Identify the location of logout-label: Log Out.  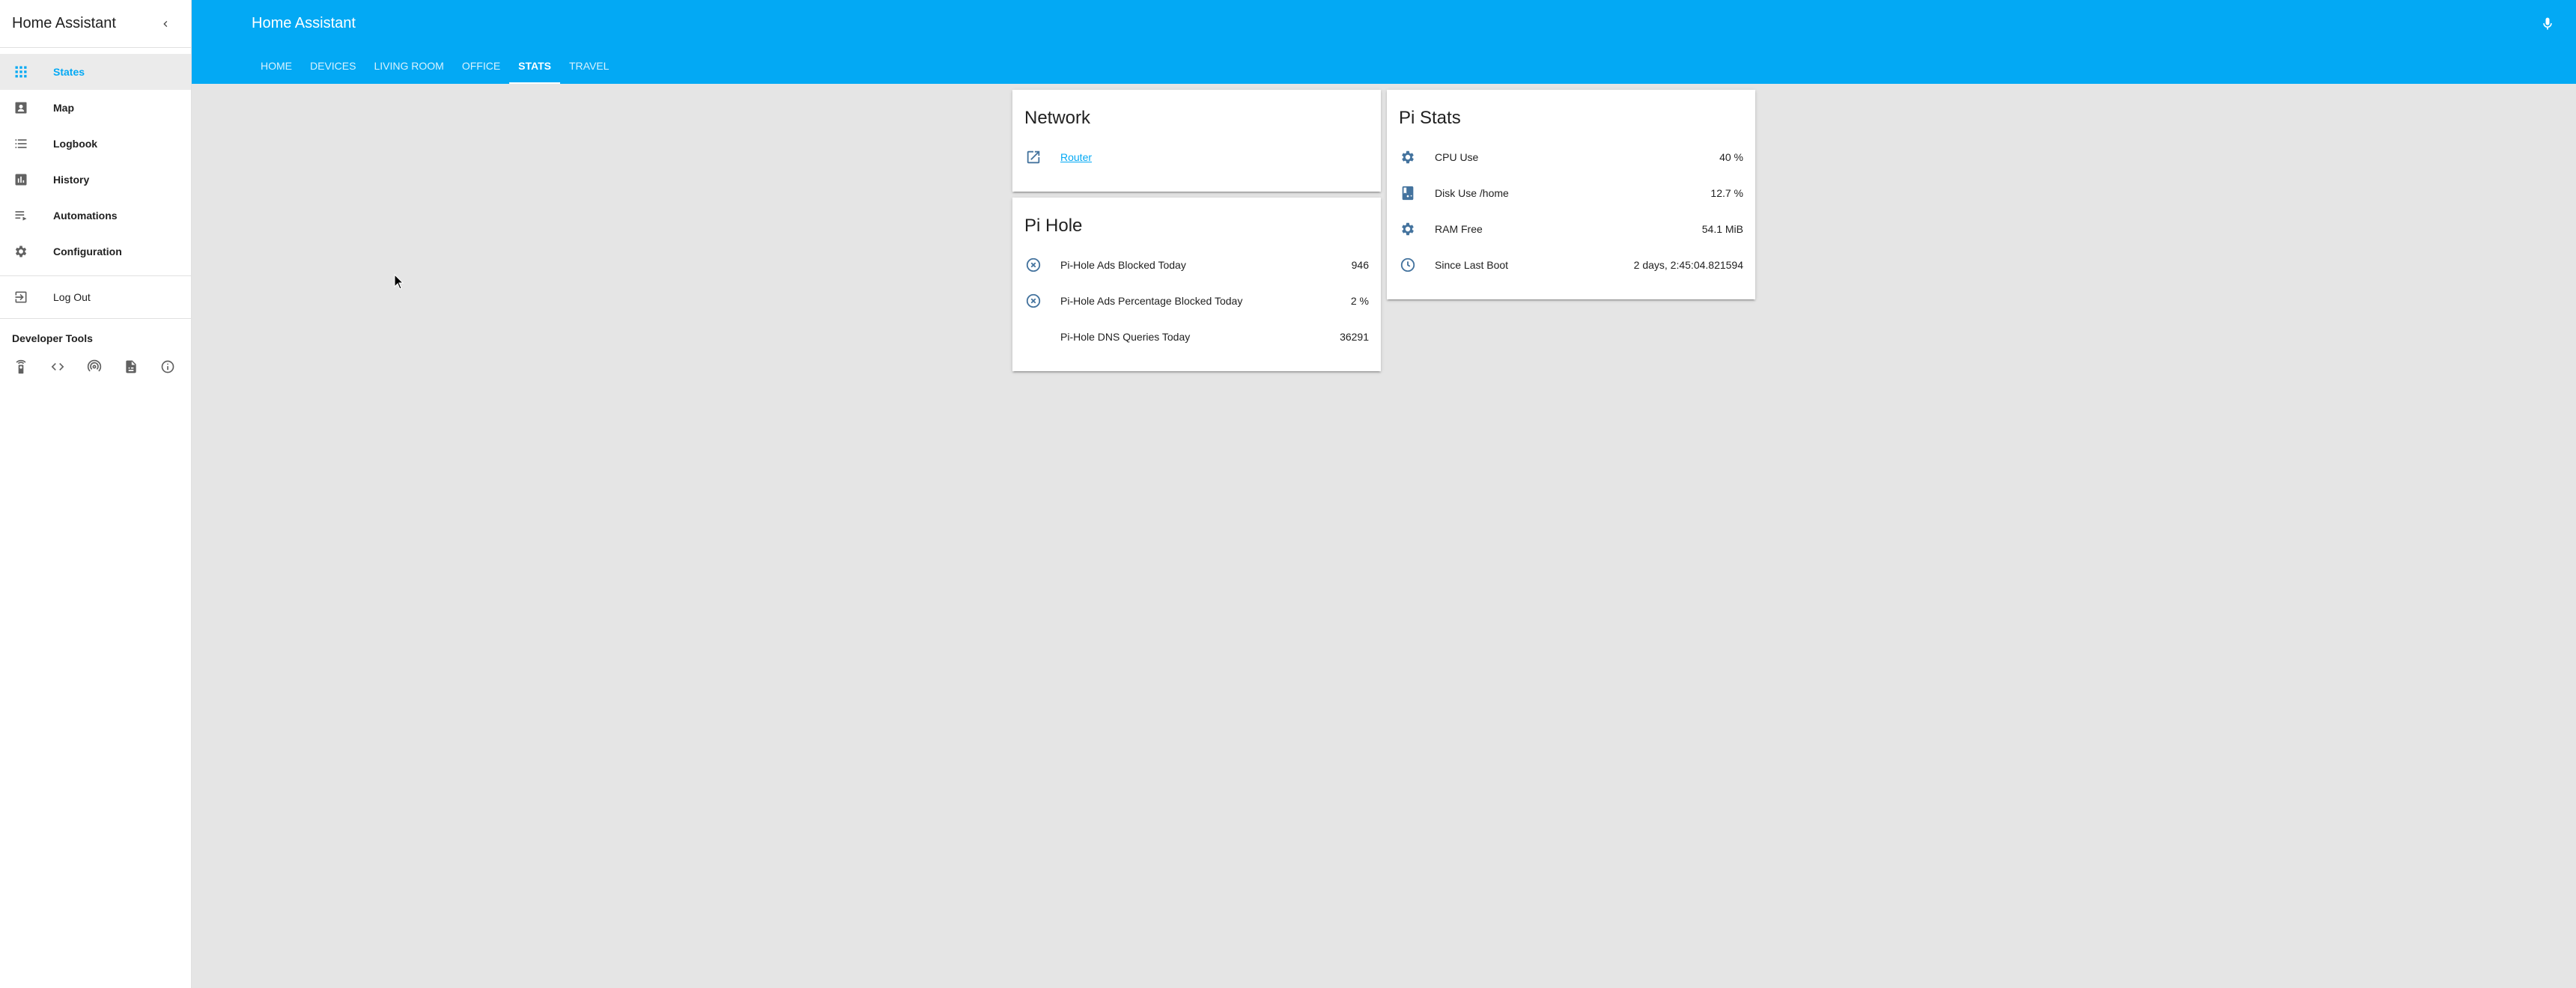
(72, 297).